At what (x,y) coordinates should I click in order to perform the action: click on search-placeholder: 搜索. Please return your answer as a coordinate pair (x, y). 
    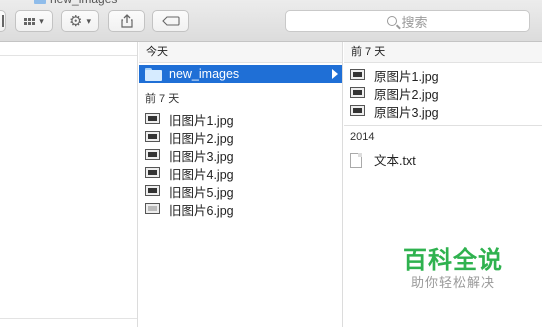
    Looking at the image, I should click on (414, 22).